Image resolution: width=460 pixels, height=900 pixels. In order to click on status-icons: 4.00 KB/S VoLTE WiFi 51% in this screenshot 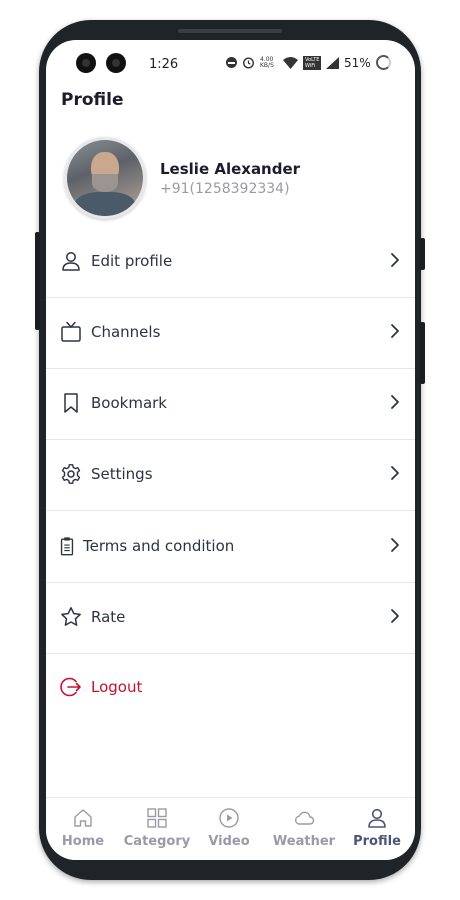, I will do `click(308, 62)`.